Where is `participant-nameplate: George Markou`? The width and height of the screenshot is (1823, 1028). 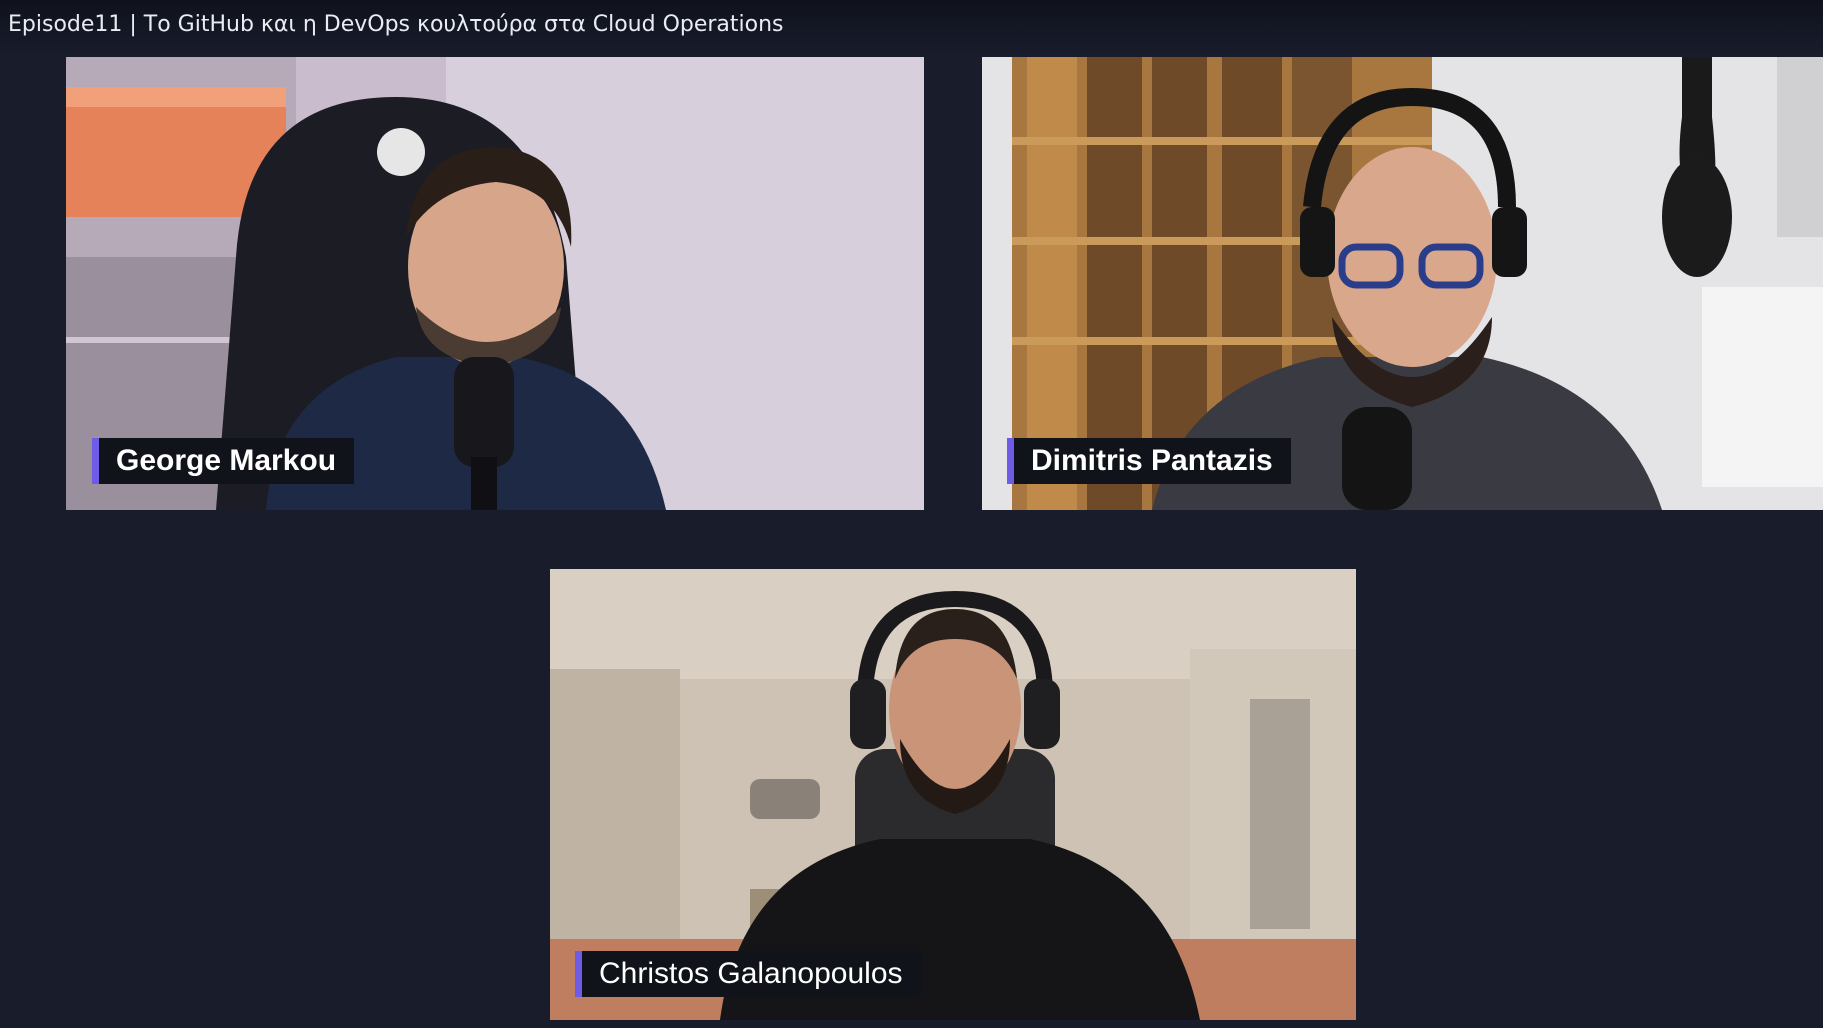
participant-nameplate: George Markou is located at coordinates (223, 461).